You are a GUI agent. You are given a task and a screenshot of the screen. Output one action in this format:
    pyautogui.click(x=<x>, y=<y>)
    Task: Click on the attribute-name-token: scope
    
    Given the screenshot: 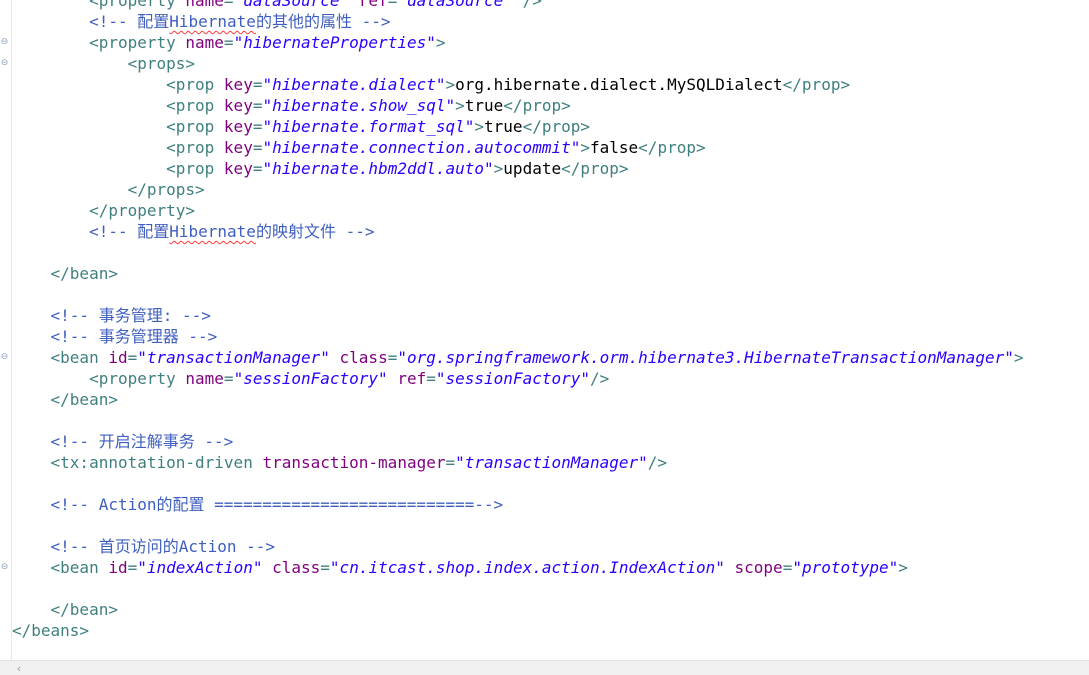 What is the action you would take?
    pyautogui.click(x=758, y=567)
    